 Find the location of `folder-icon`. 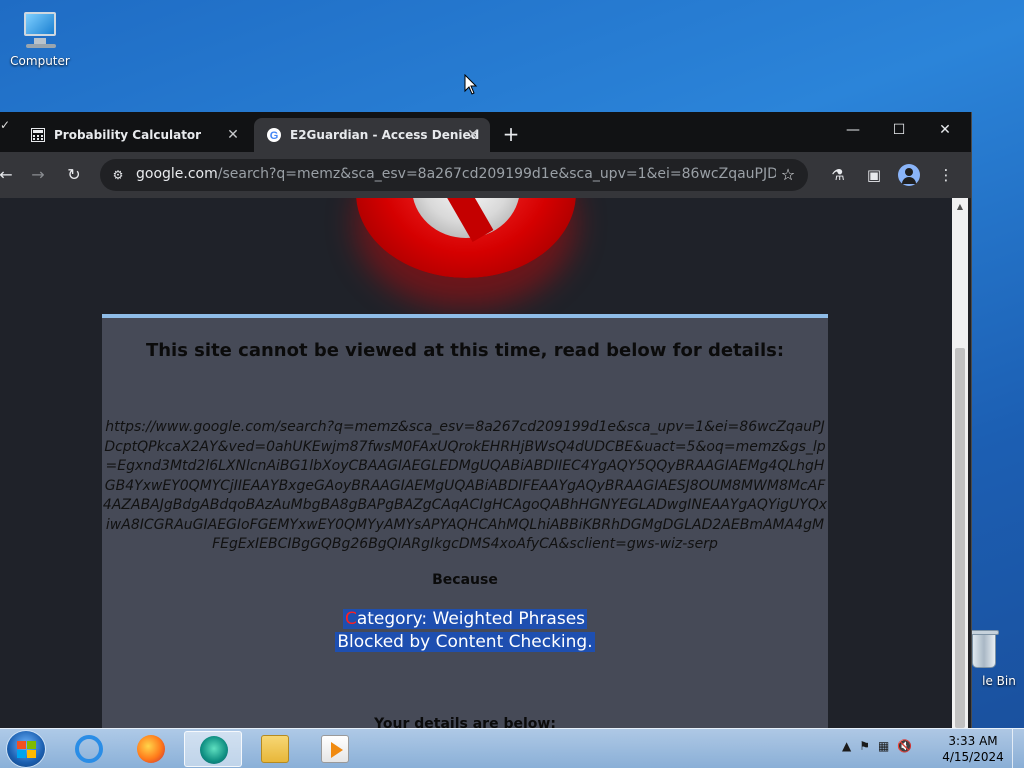

folder-icon is located at coordinates (275, 749).